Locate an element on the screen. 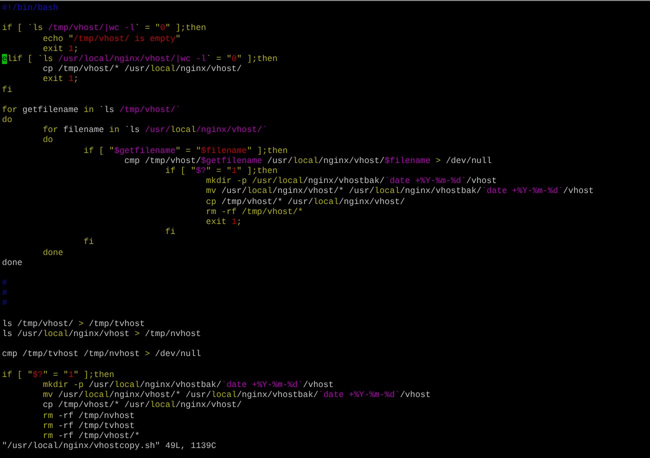  code-line: for filename in `ls /usr/local/nginx/vhost/` is located at coordinates (155, 130).